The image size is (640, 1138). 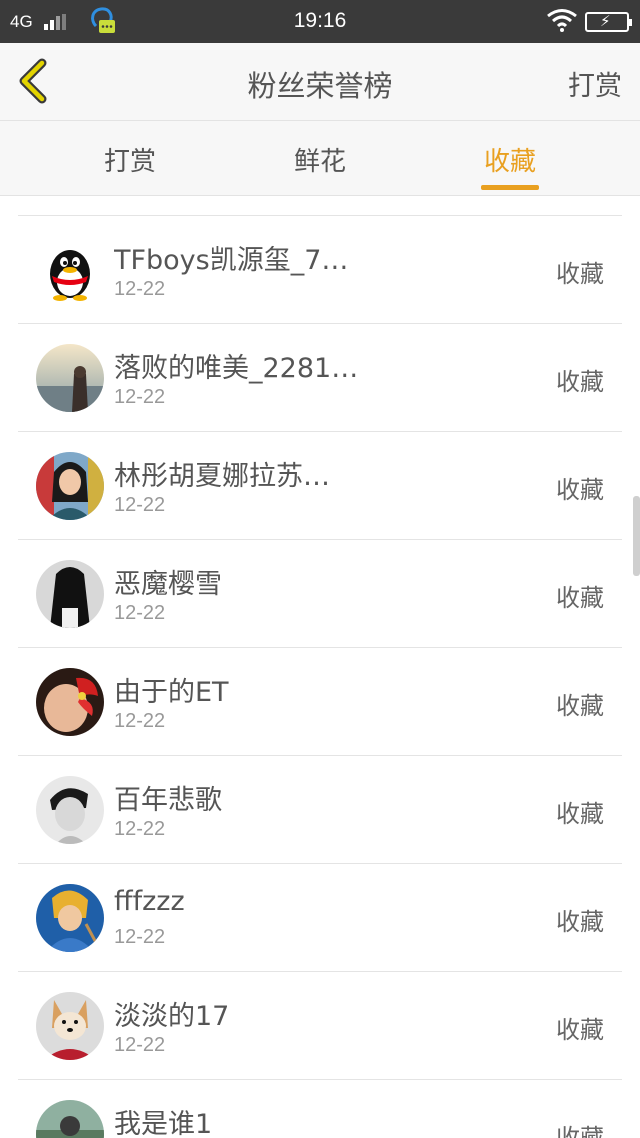 What do you see at coordinates (510, 187) in the screenshot?
I see `active-tab-indicator` at bounding box center [510, 187].